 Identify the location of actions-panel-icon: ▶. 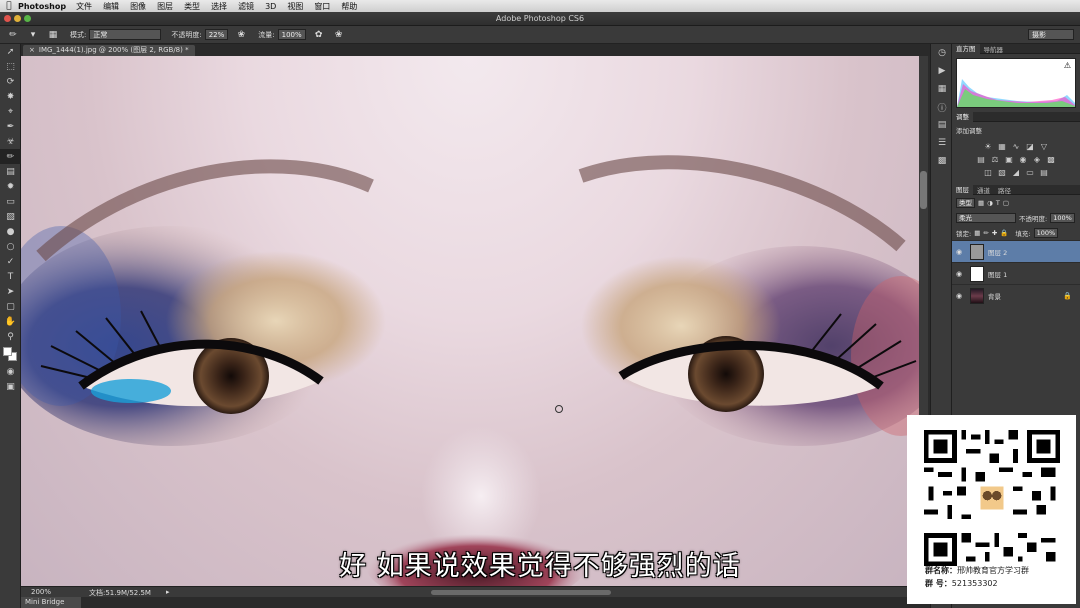
(942, 71).